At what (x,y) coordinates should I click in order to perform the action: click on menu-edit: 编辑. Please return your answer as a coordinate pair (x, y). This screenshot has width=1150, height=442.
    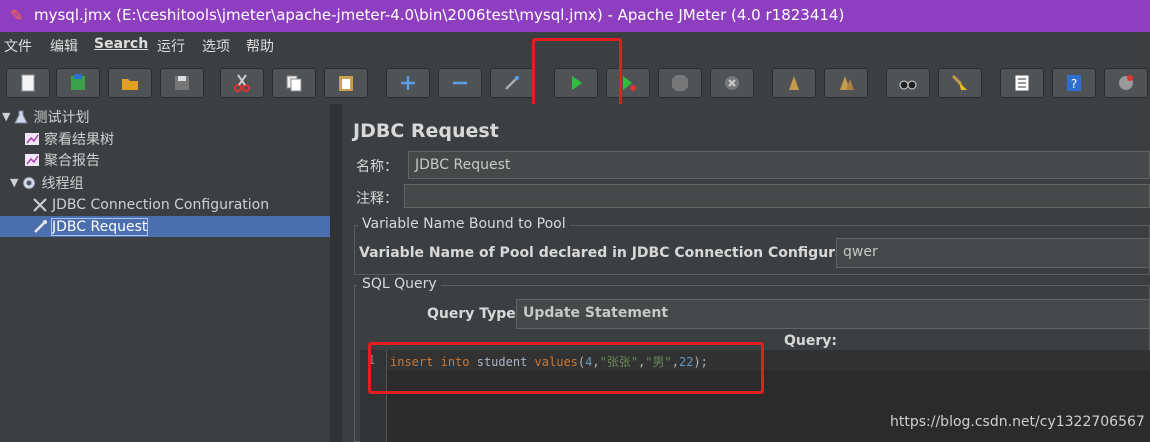
    Looking at the image, I should click on (64, 46).